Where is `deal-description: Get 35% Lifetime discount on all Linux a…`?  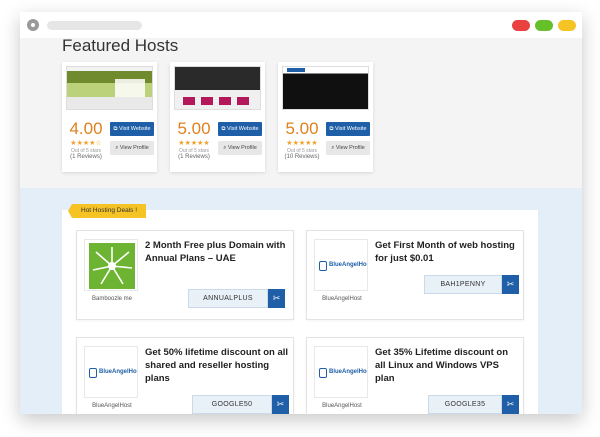
deal-description: Get 35% Lifetime discount on all Linux a… is located at coordinates (442, 365).